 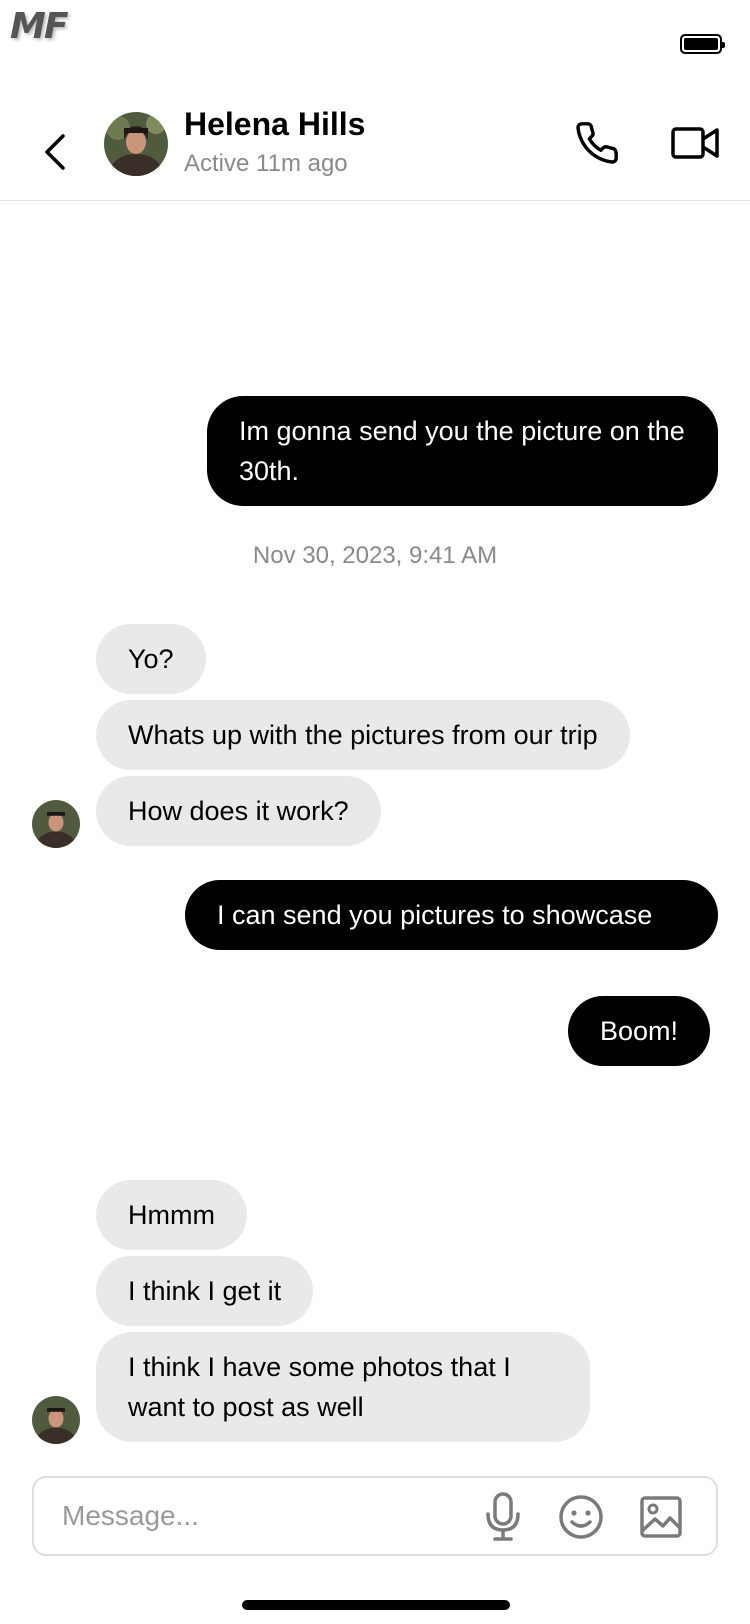 I want to click on home-indicator, so click(x=376, y=1605).